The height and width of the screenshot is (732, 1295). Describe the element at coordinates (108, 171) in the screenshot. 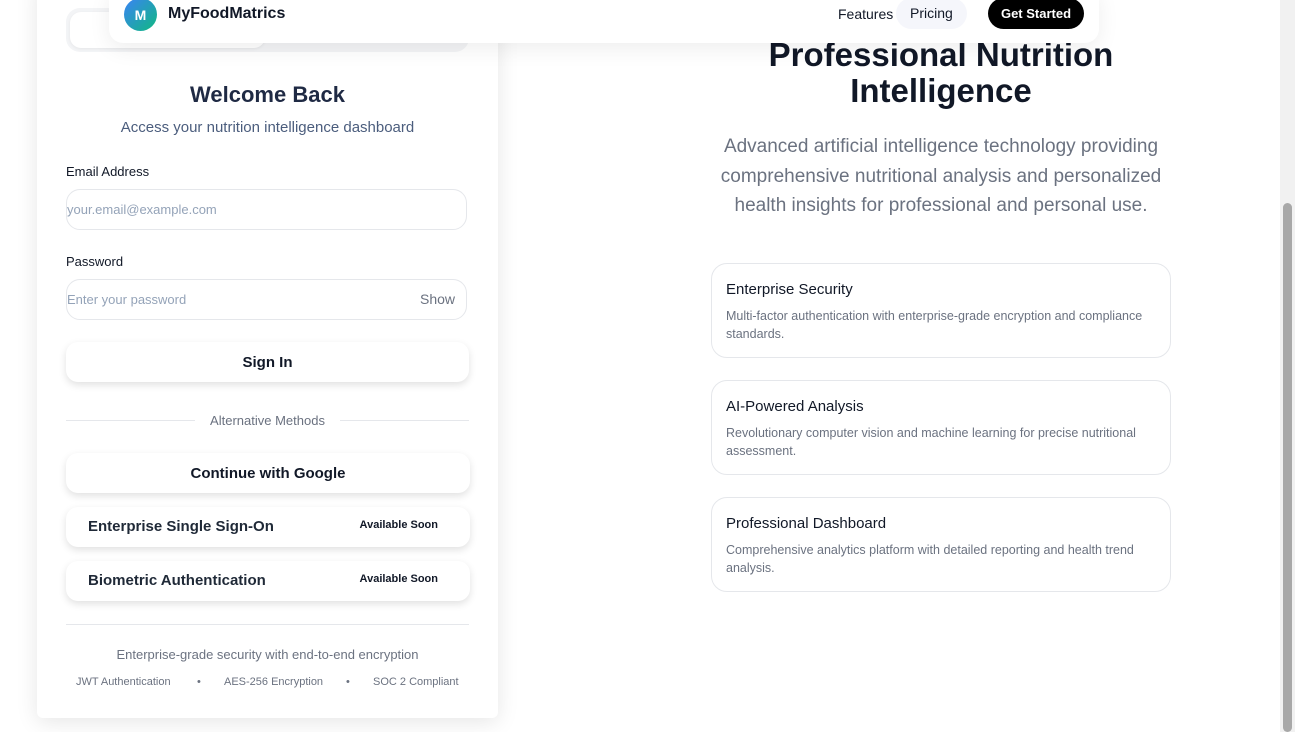

I see `email-label: Email Address` at that location.